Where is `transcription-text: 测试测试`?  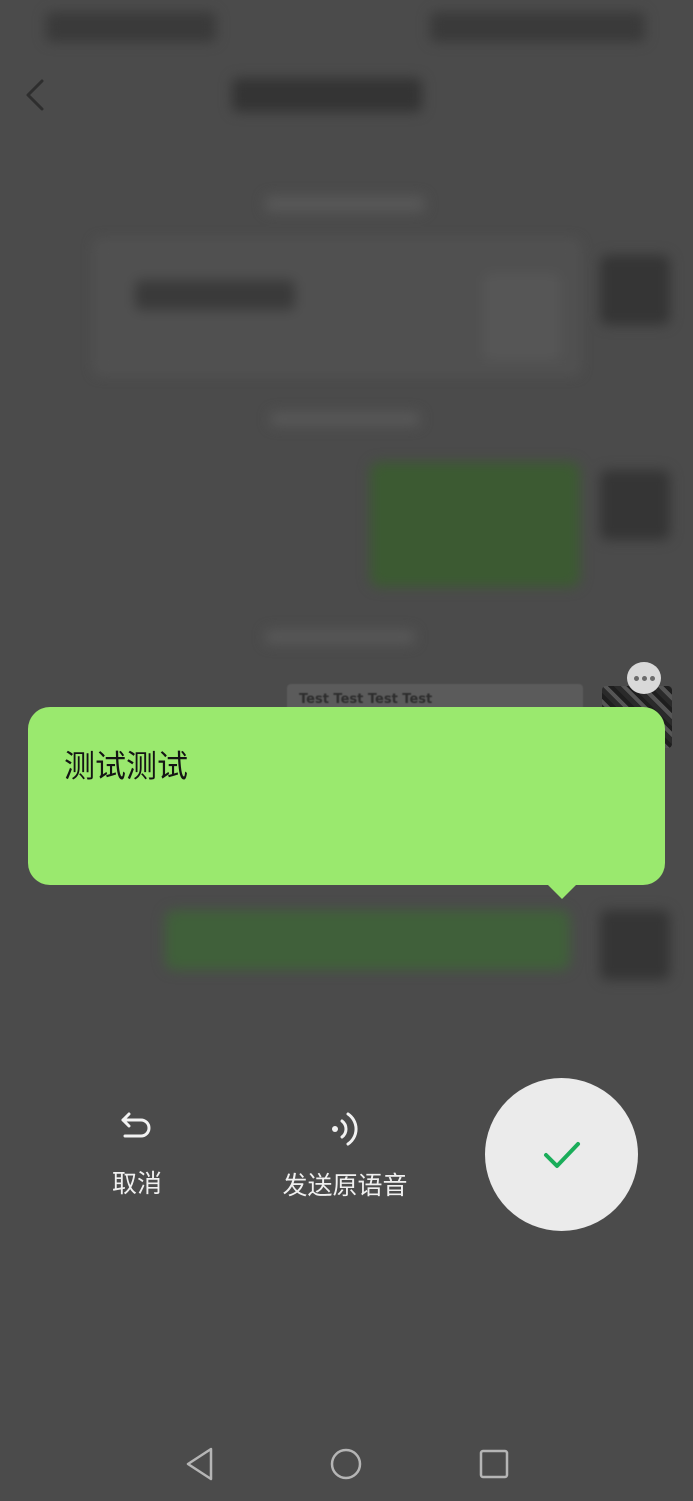
transcription-text: 测试测试 is located at coordinates (364, 767).